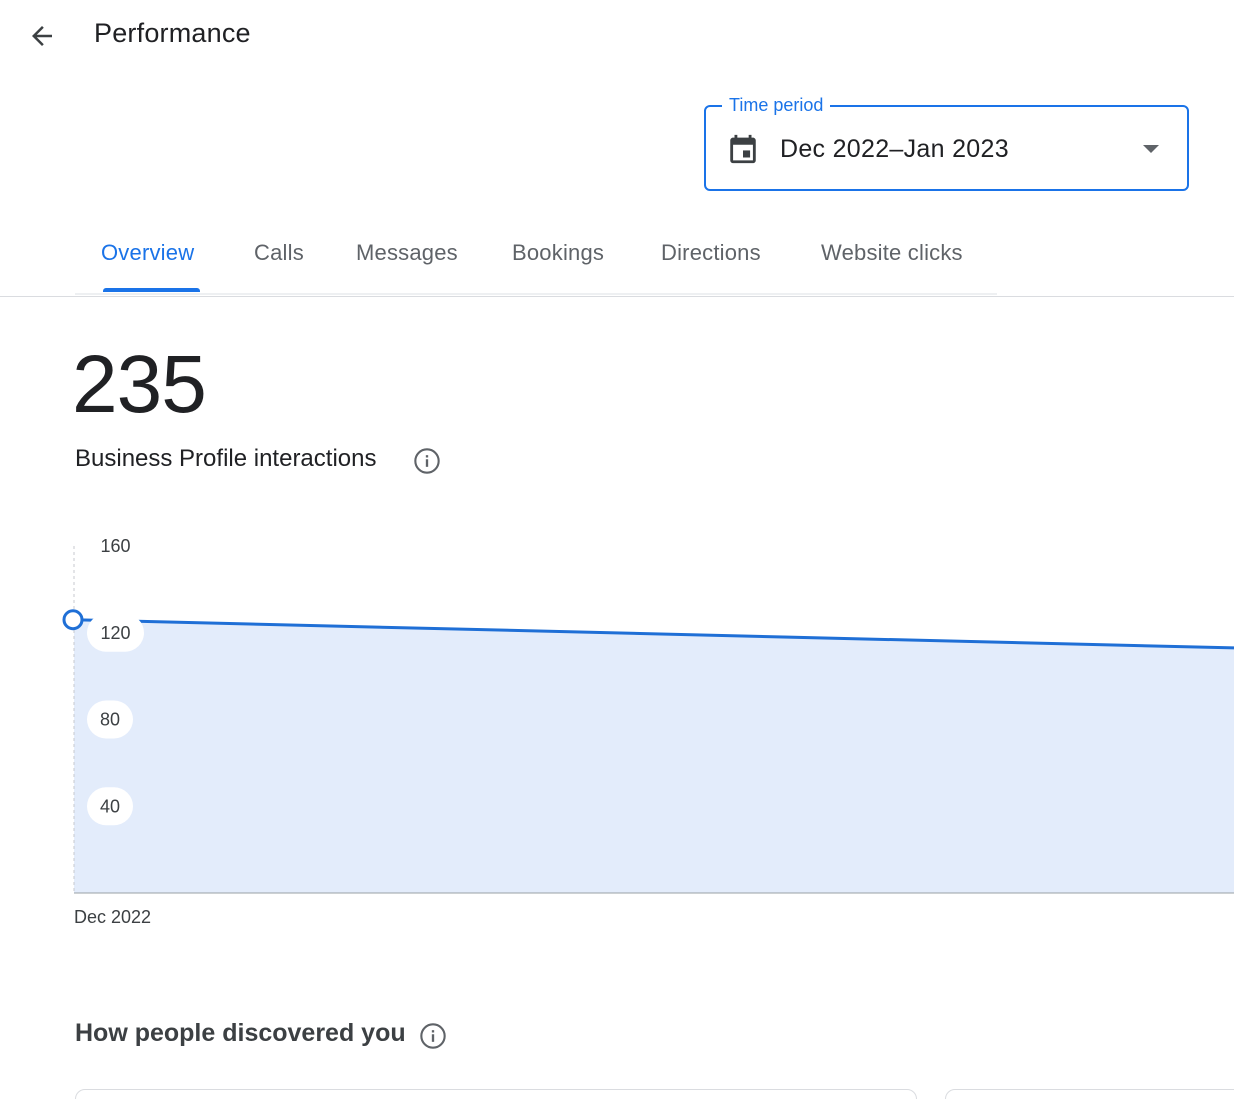  What do you see at coordinates (112, 917) in the screenshot?
I see `x-tick-label: Dec 2022` at bounding box center [112, 917].